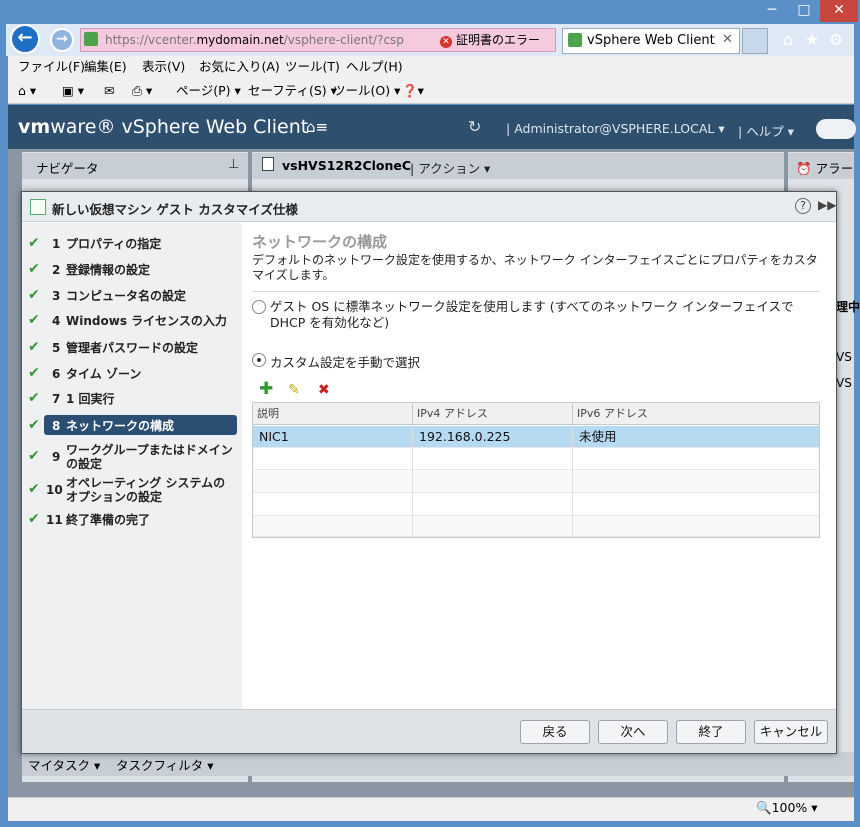 Image resolution: width=860 pixels, height=827 pixels. Describe the element at coordinates (844, 383) in the screenshot. I see `right-fragment: VS` at that location.